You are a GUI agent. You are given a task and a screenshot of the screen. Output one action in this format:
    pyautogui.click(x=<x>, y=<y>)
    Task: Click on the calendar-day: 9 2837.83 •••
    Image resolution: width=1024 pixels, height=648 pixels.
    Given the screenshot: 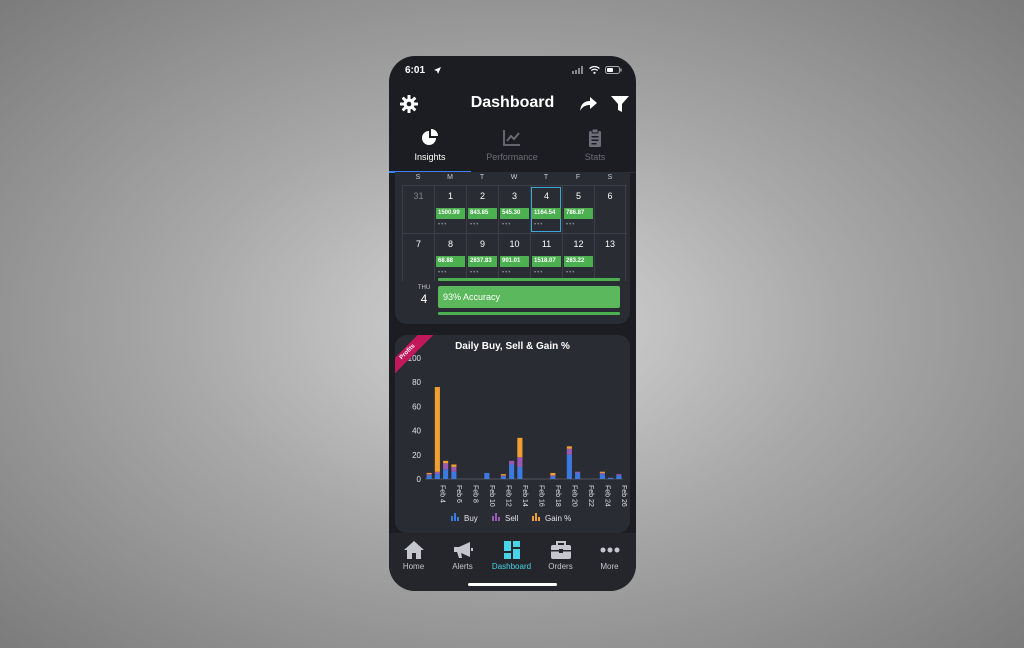 What is the action you would take?
    pyautogui.click(x=482, y=257)
    